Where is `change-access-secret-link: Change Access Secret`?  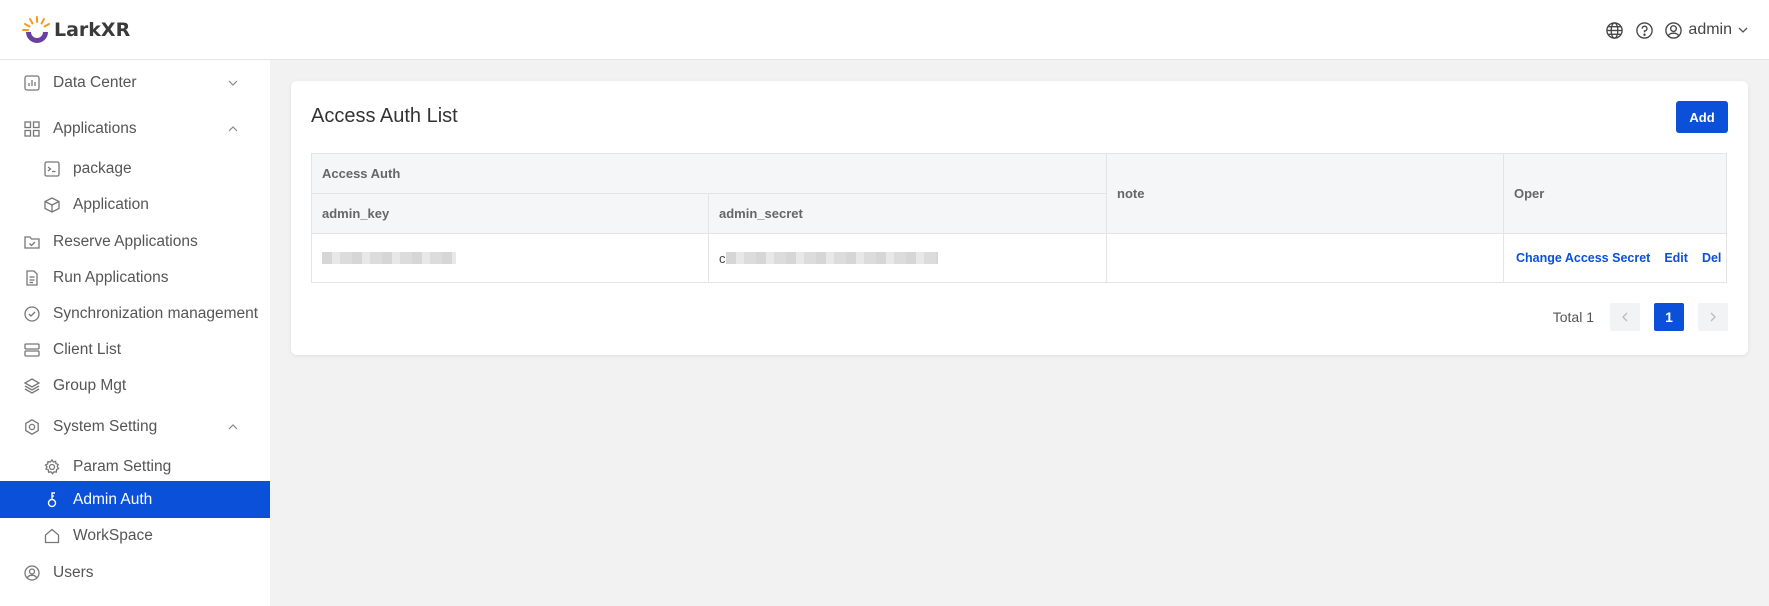 change-access-secret-link: Change Access Secret is located at coordinates (1583, 258).